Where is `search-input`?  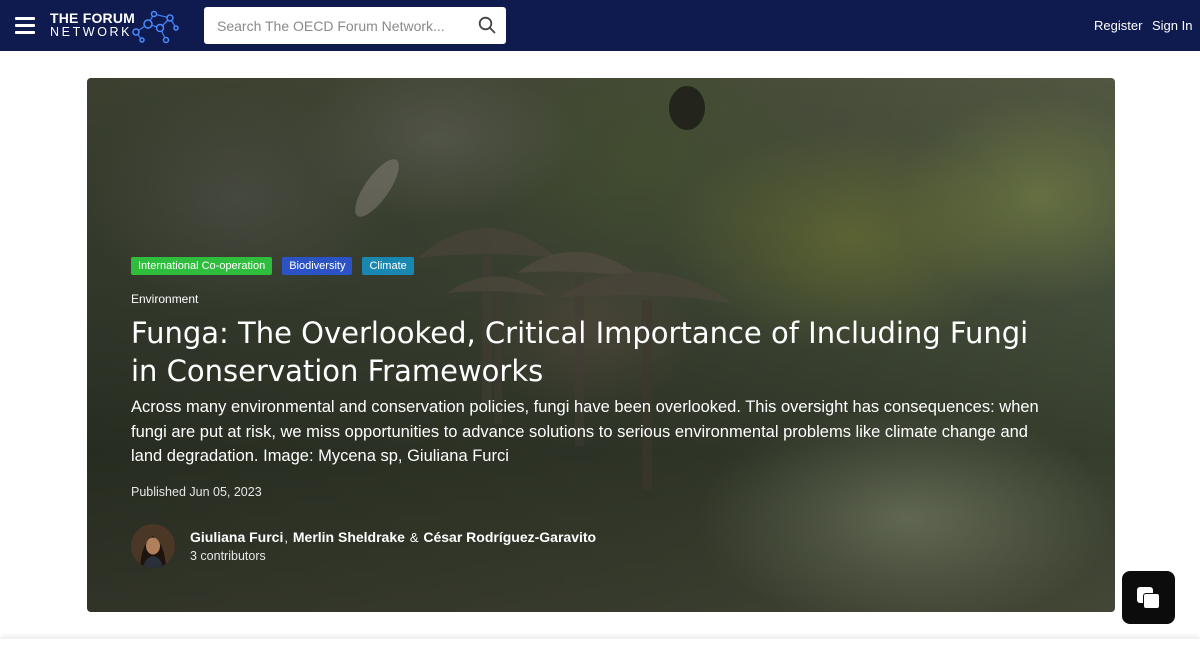
search-input is located at coordinates (339, 25).